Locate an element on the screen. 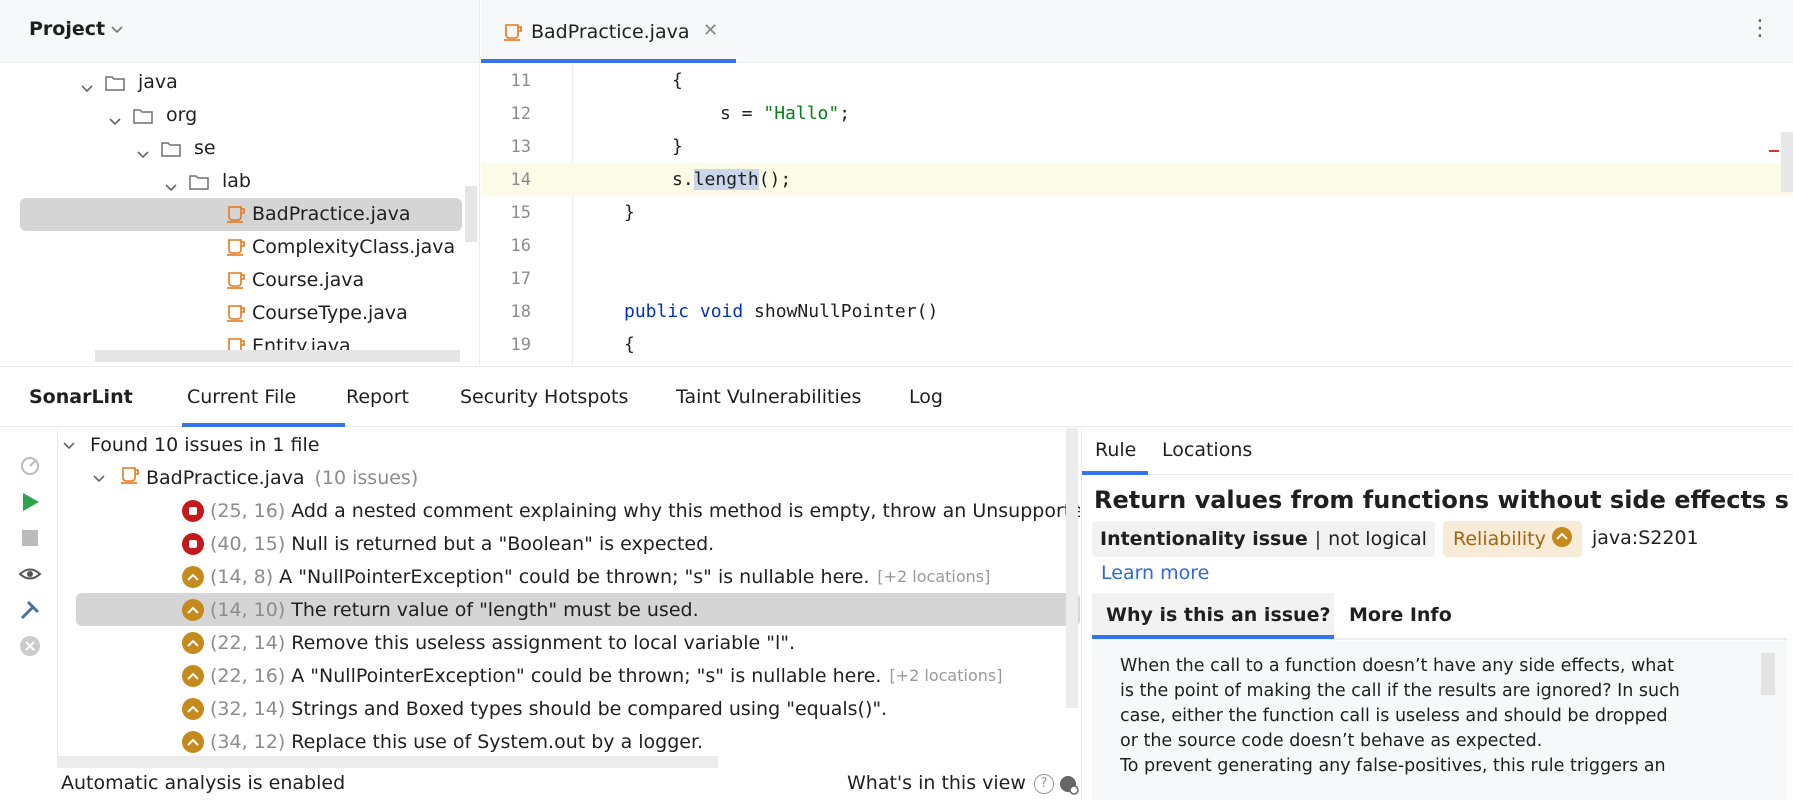 The image size is (1793, 800). tree-item: BadPractice.java is located at coordinates (241, 214).